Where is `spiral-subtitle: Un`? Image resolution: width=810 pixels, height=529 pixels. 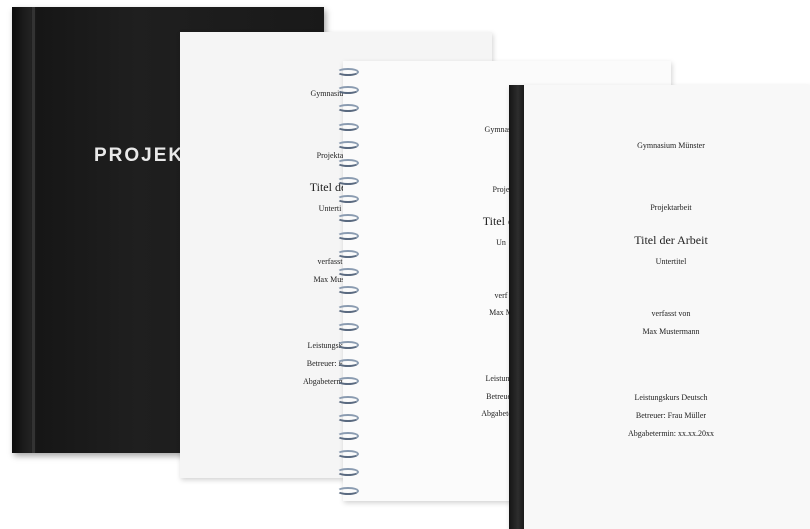 spiral-subtitle: Un is located at coordinates (501, 242).